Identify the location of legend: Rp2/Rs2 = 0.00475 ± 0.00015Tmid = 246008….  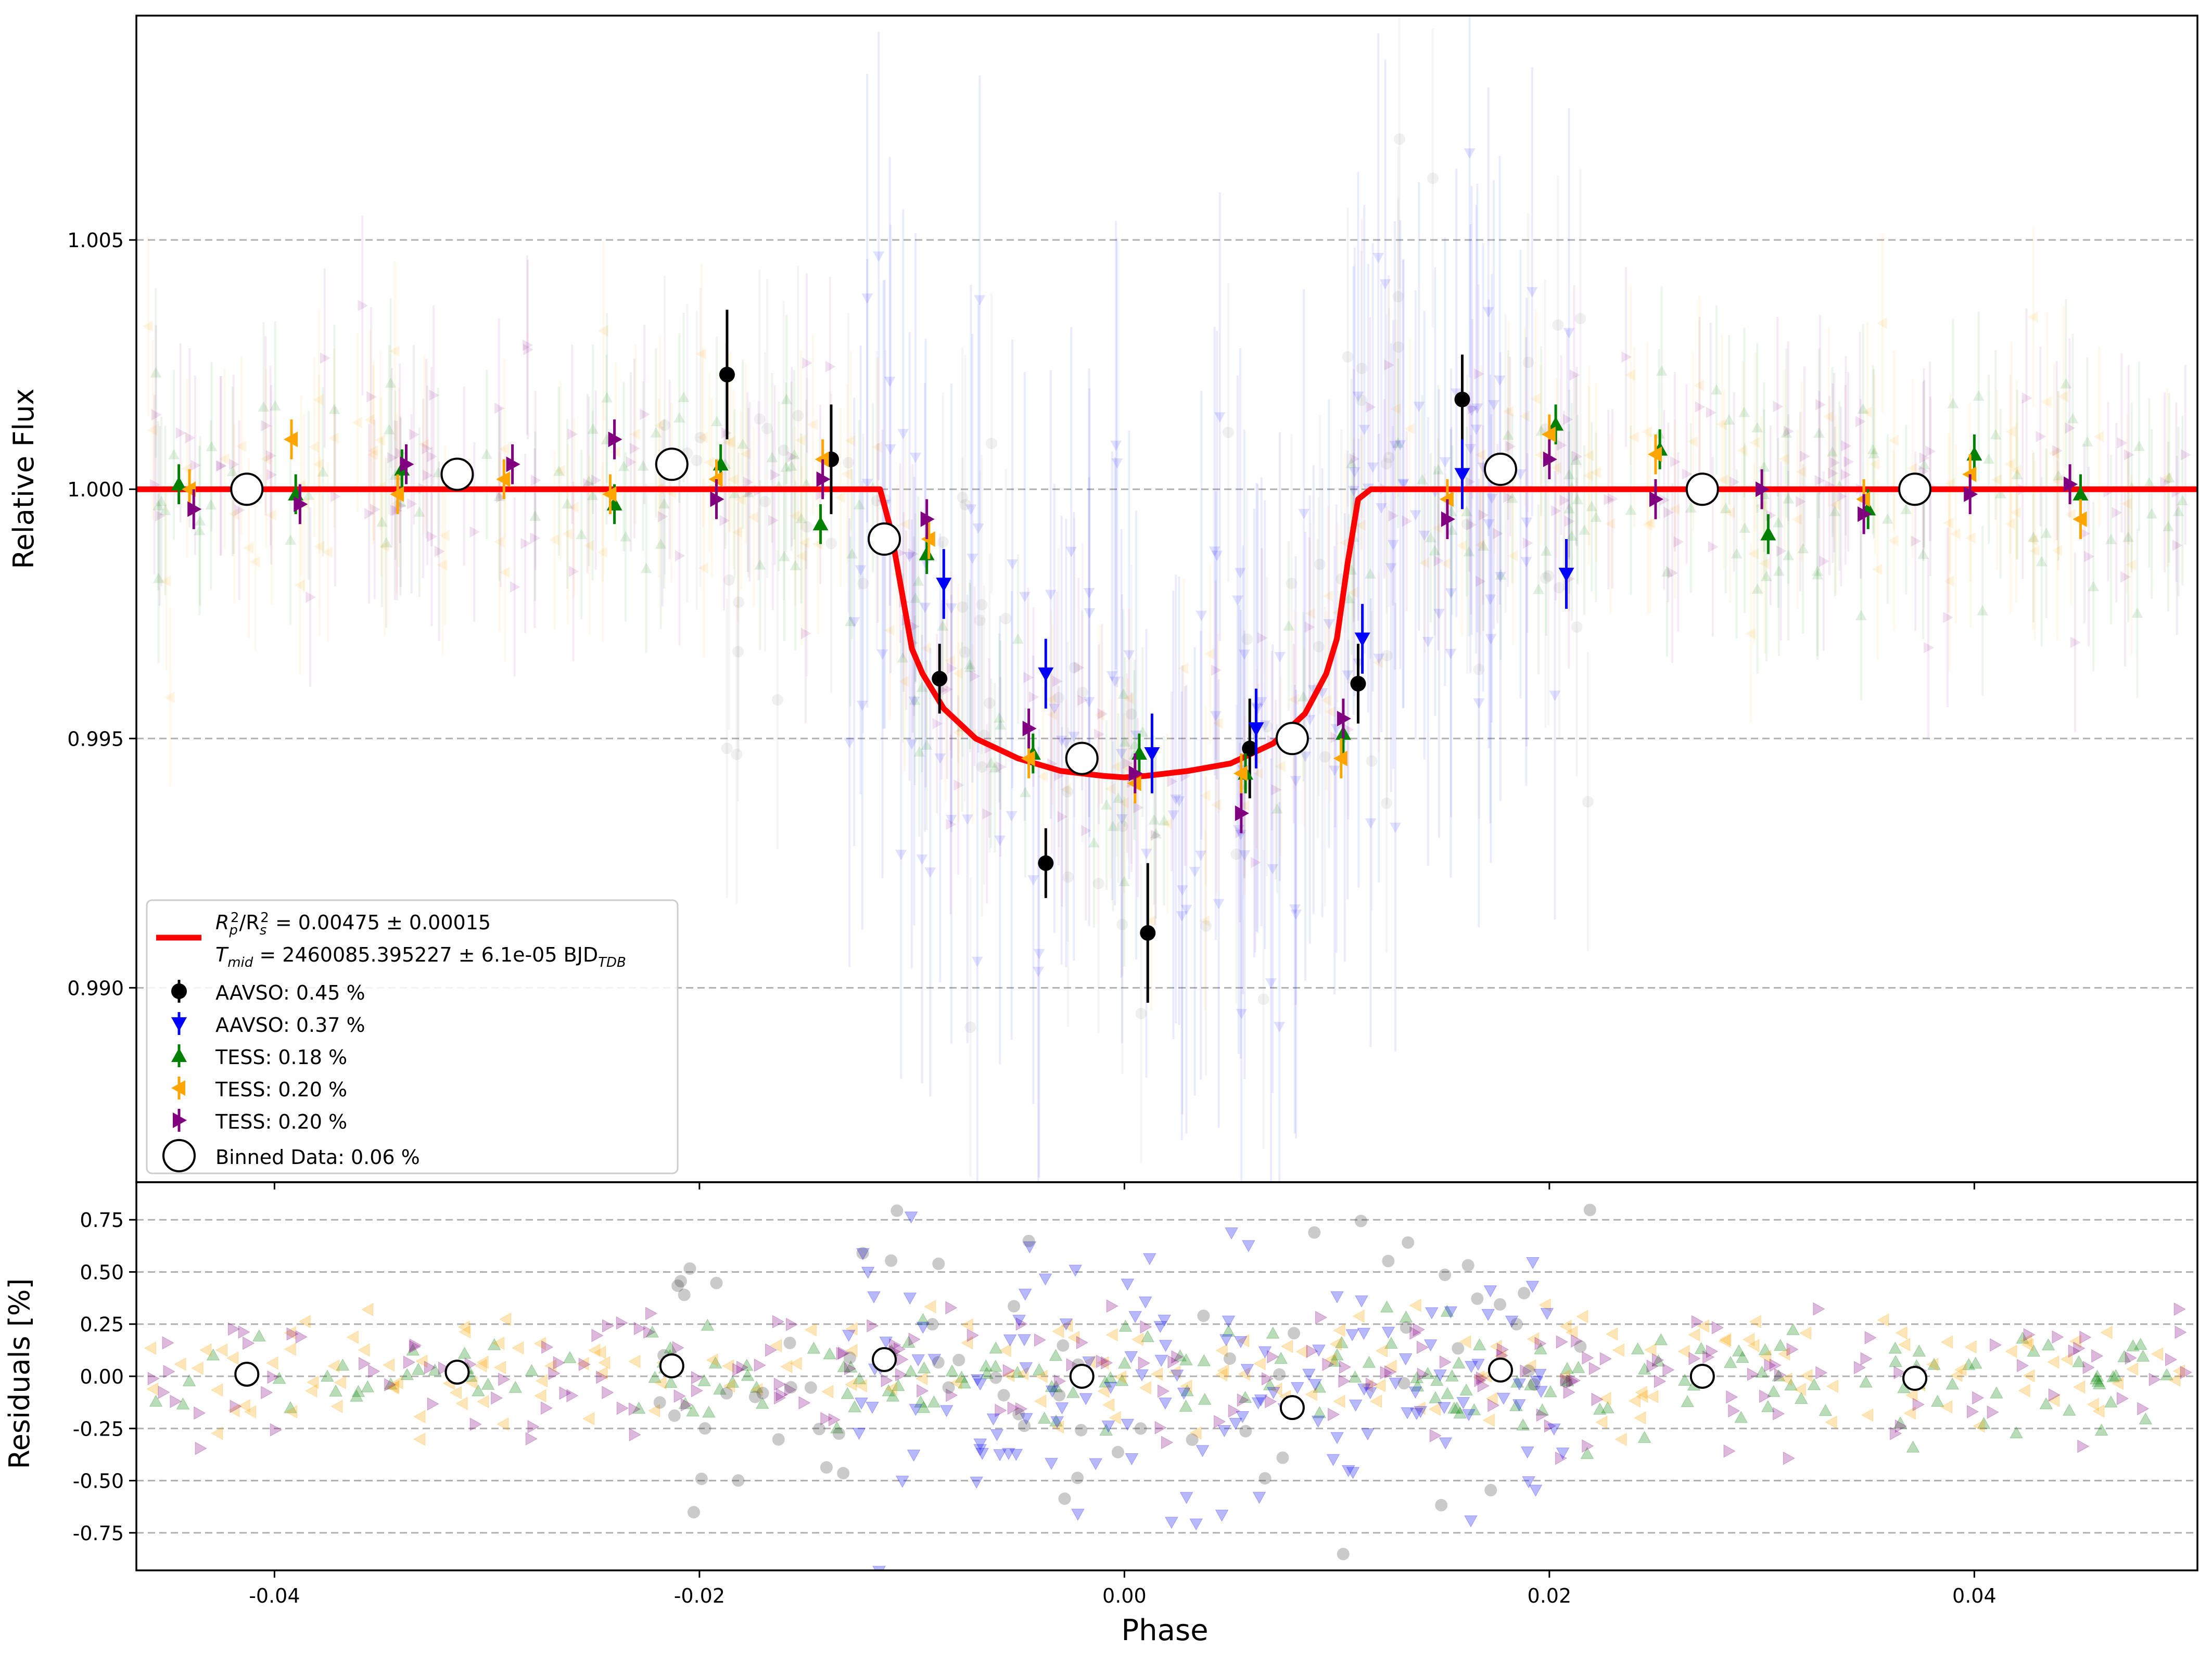
(412, 1036).